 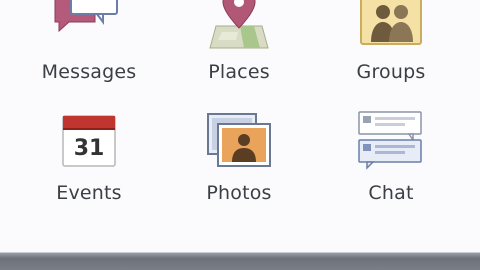 I want to click on tile-label: Chat, so click(x=391, y=193).